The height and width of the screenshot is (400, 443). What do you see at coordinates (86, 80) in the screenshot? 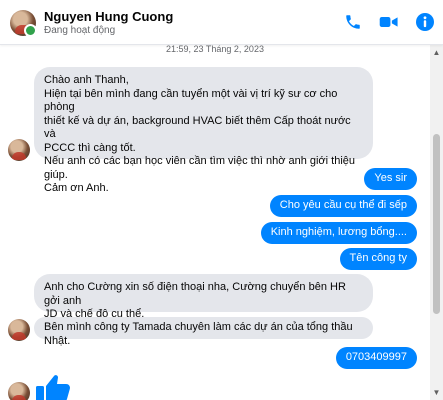
I see `message-line: Chào anh Thanh,` at bounding box center [86, 80].